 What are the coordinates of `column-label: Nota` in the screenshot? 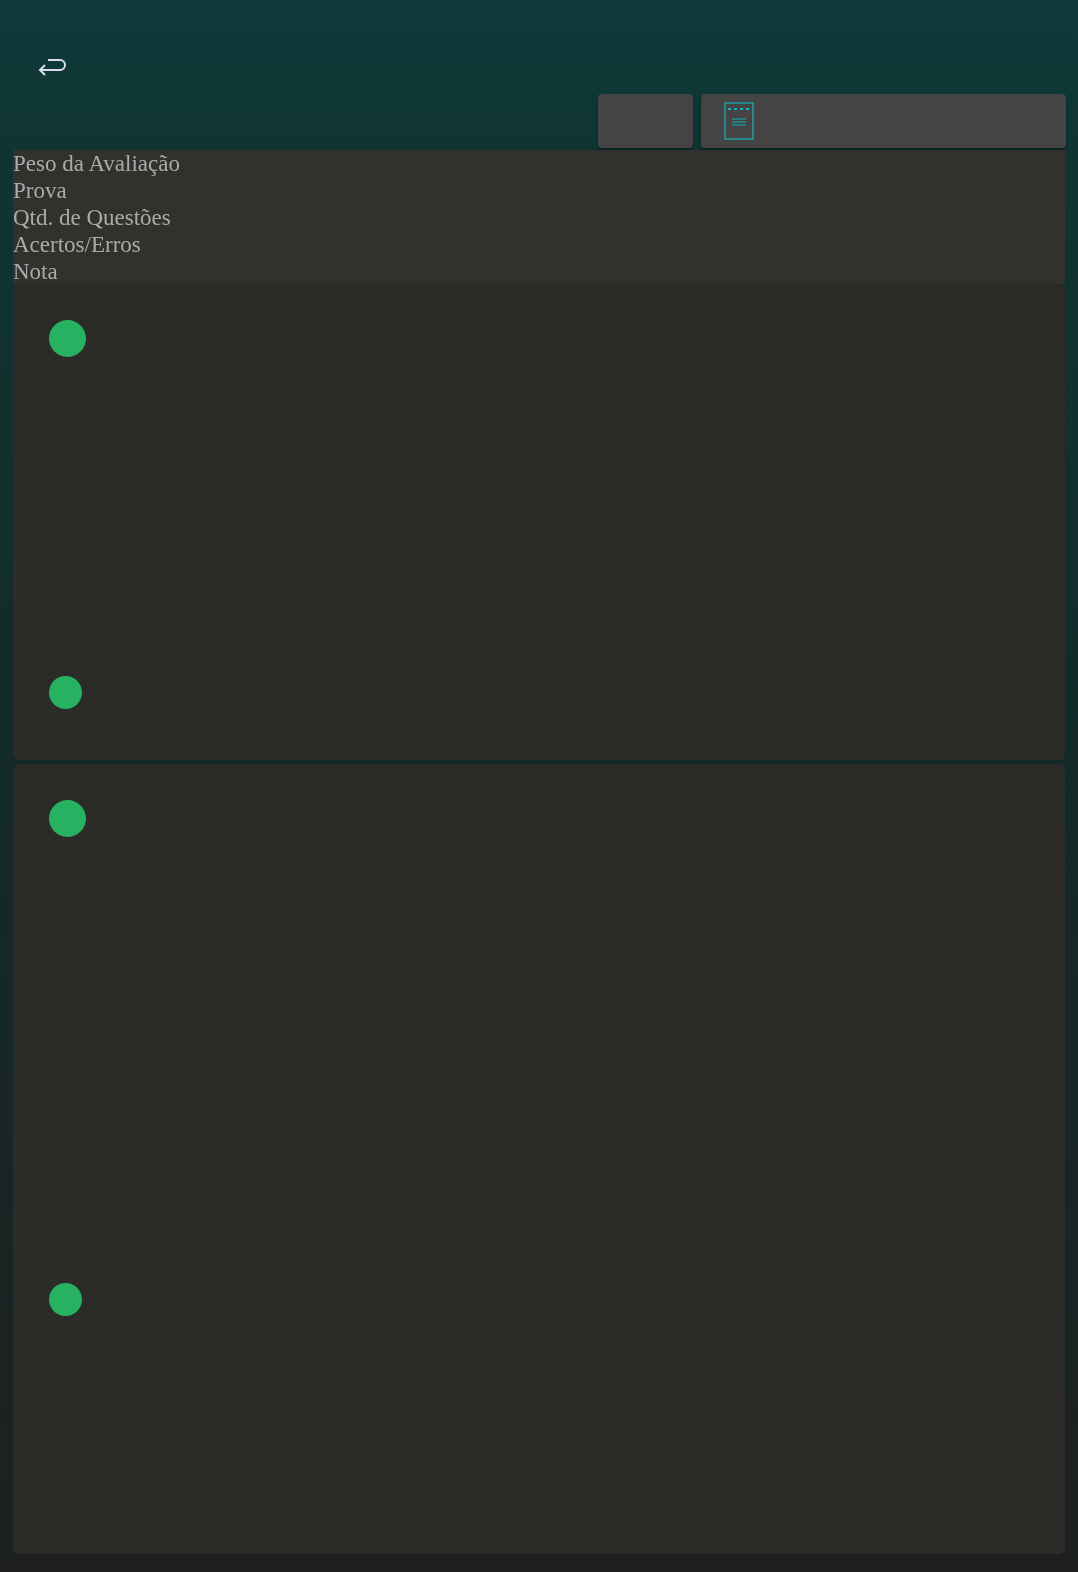 It's located at (35, 271).